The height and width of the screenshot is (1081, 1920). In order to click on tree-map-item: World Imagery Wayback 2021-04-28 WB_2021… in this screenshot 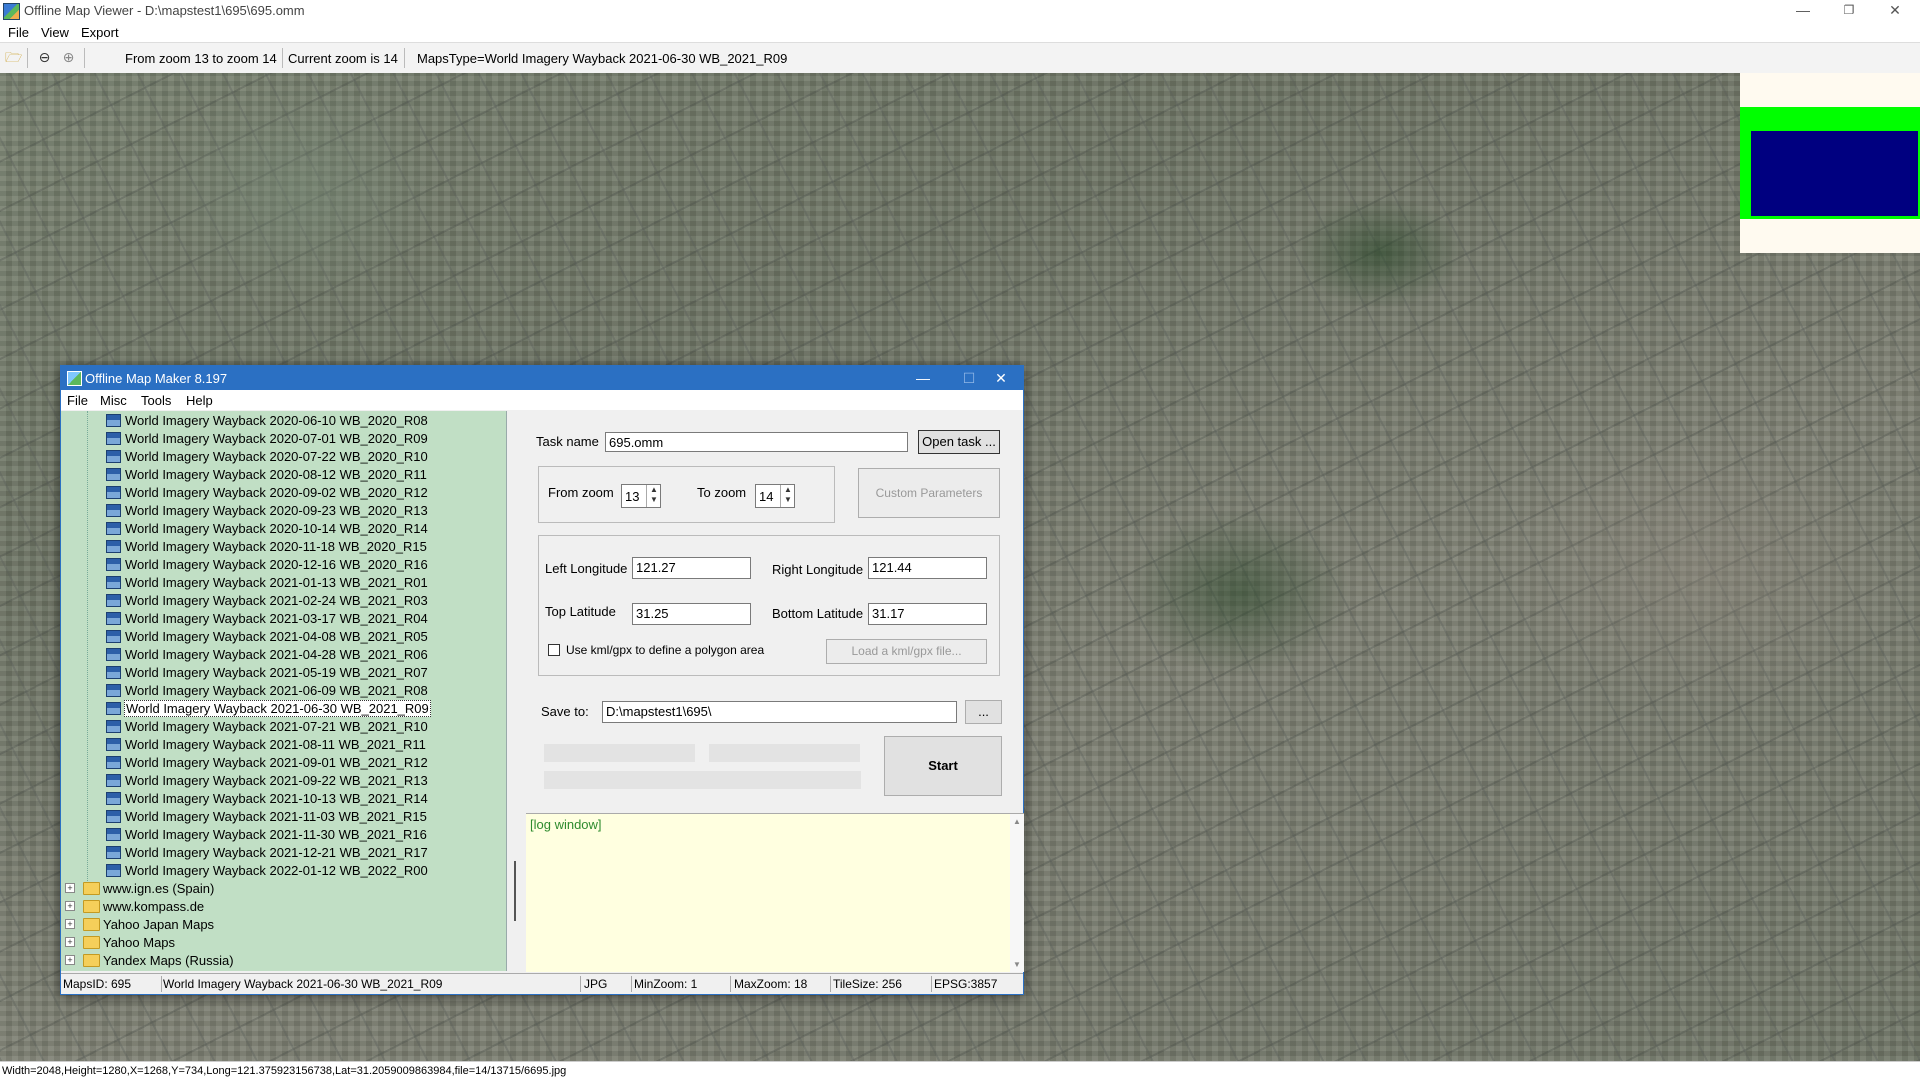, I will do `click(283, 654)`.